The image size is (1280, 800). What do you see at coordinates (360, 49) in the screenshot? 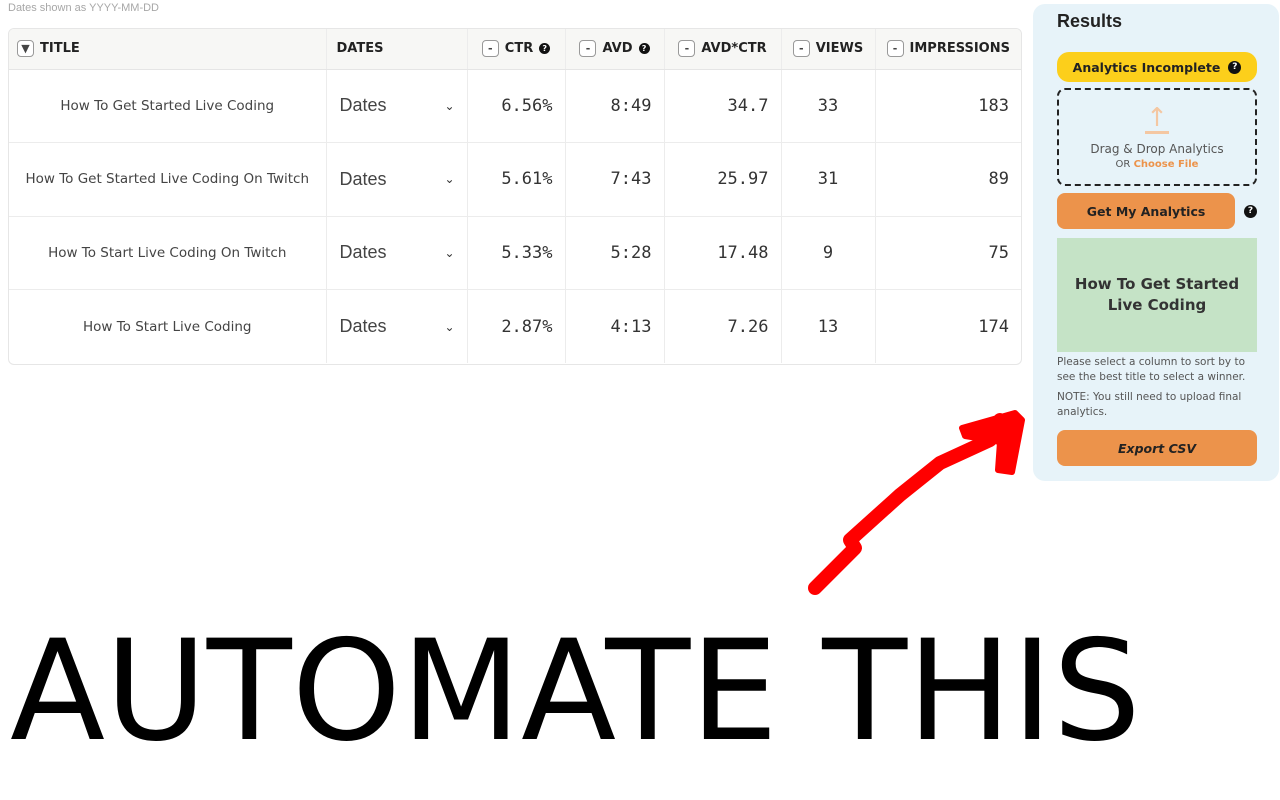
I see `column-header-label: DATES` at bounding box center [360, 49].